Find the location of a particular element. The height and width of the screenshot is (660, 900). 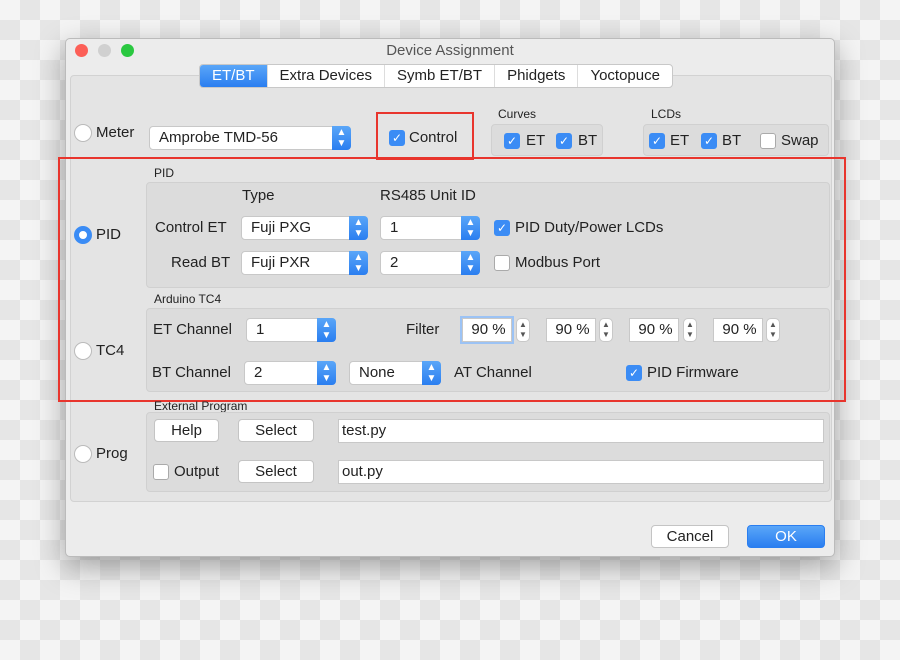

control-et-unit-select: 1 ▲ ▼ is located at coordinates (430, 228).